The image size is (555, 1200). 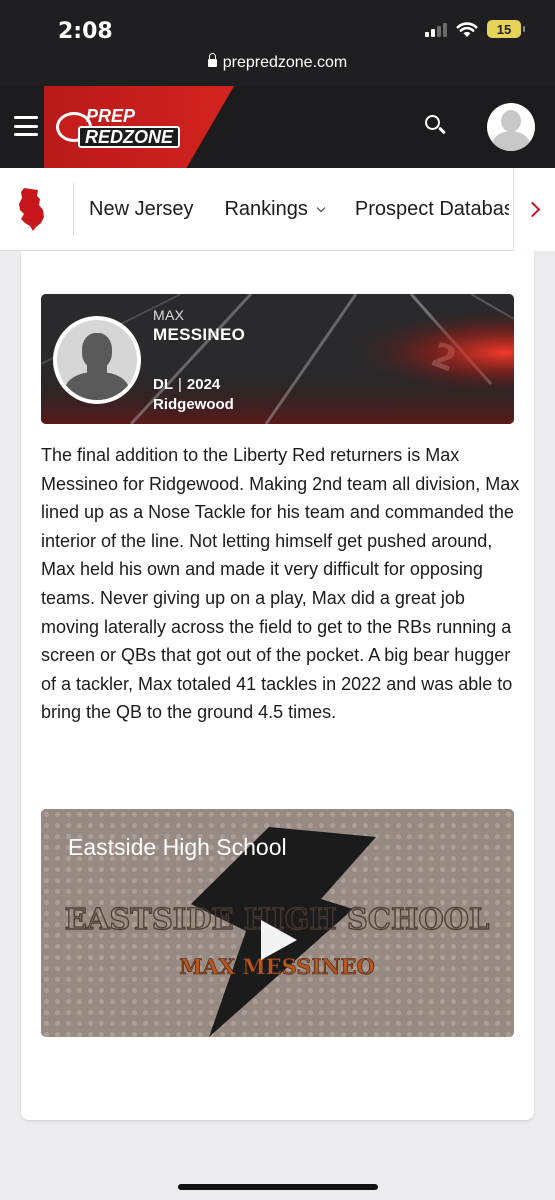 What do you see at coordinates (177, 847) in the screenshot?
I see `video-title: Eastside High School` at bounding box center [177, 847].